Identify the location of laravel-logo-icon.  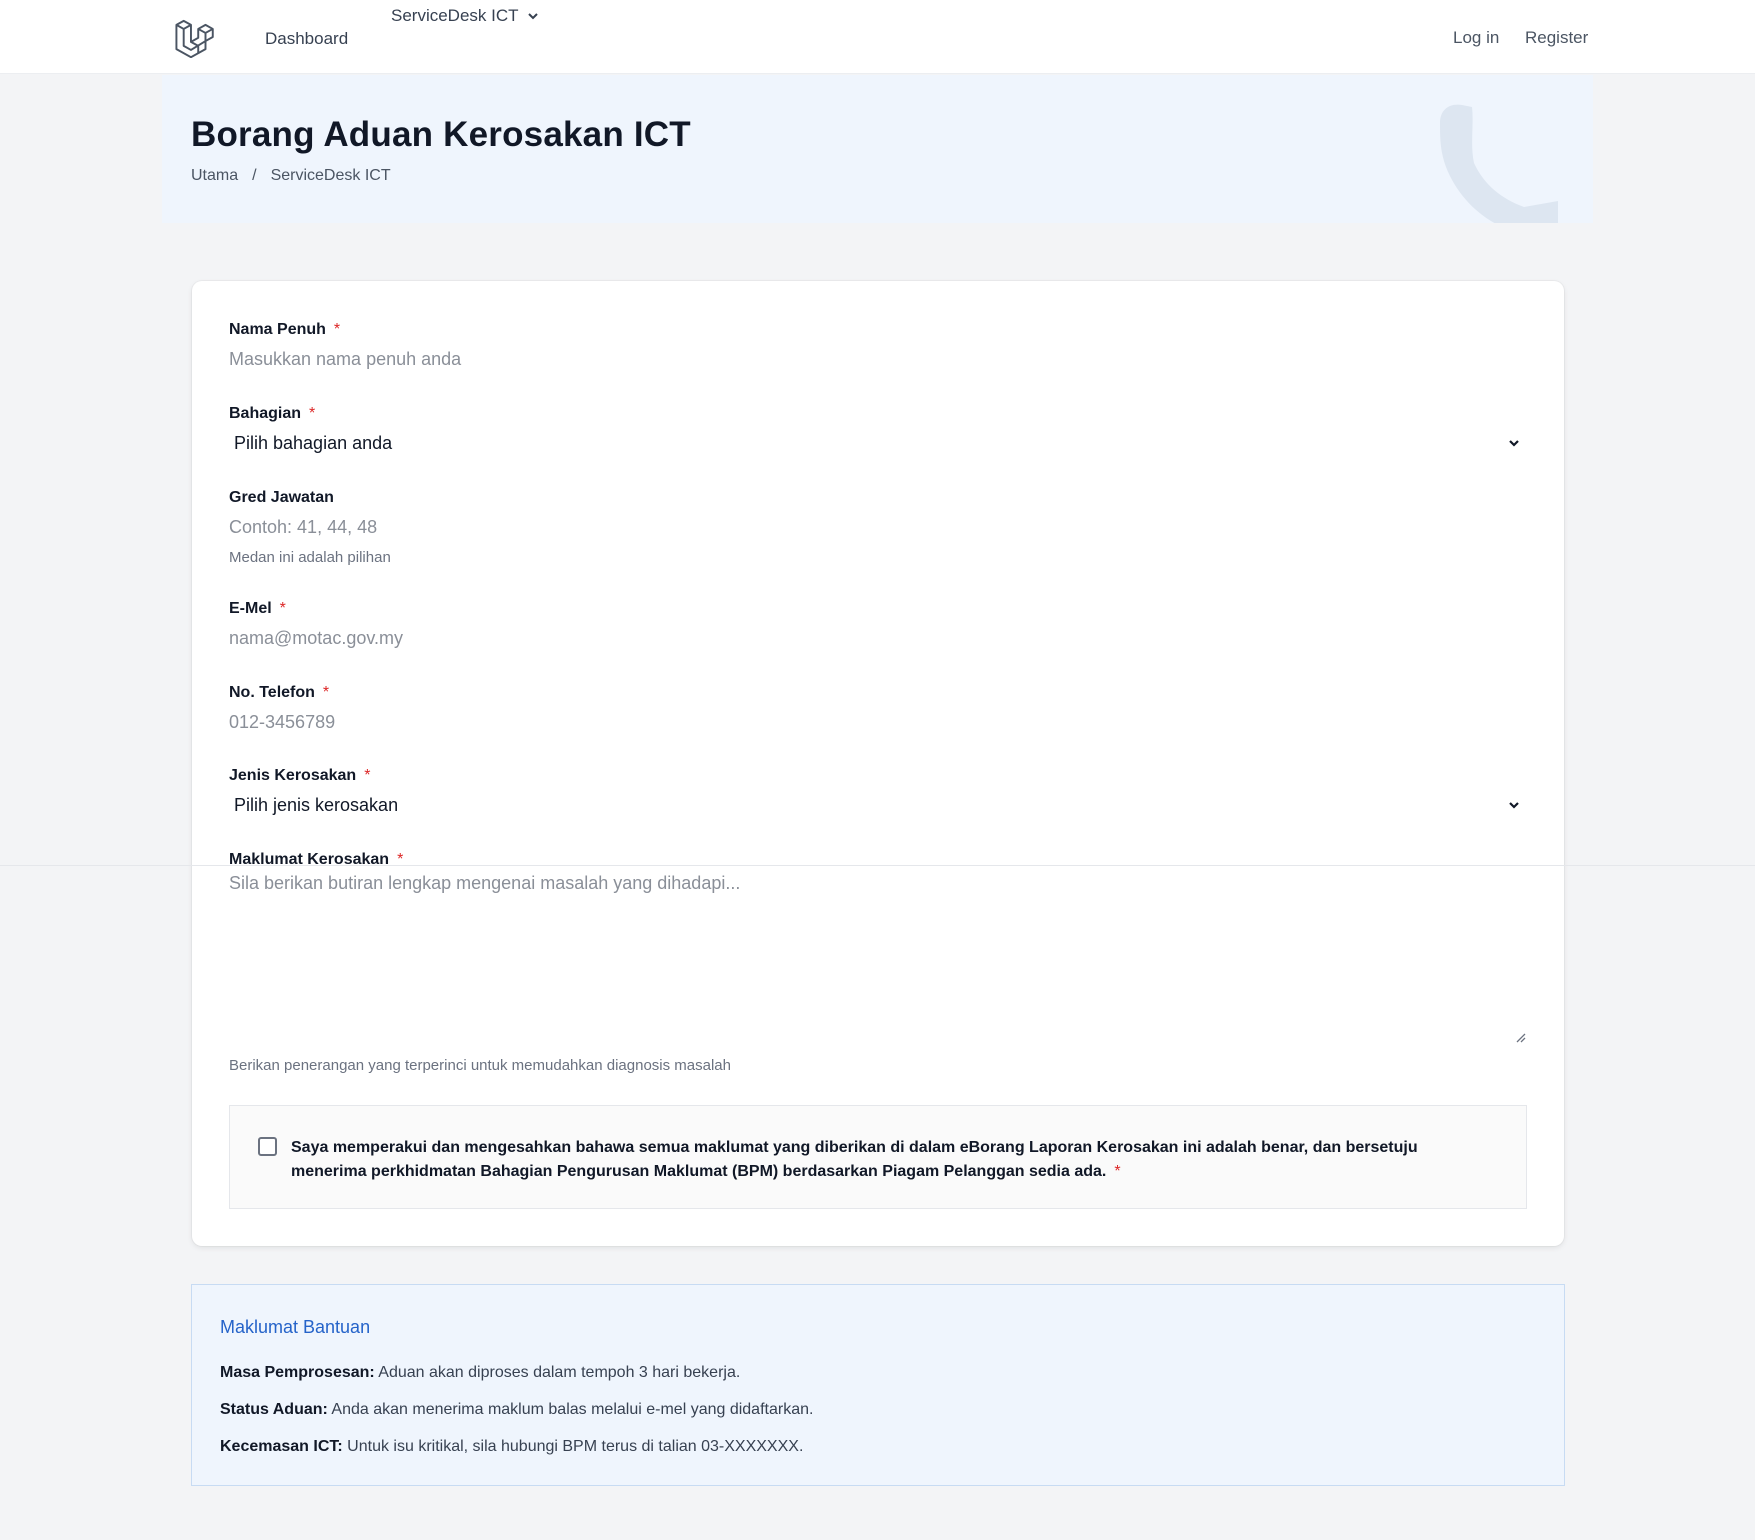
(195, 37).